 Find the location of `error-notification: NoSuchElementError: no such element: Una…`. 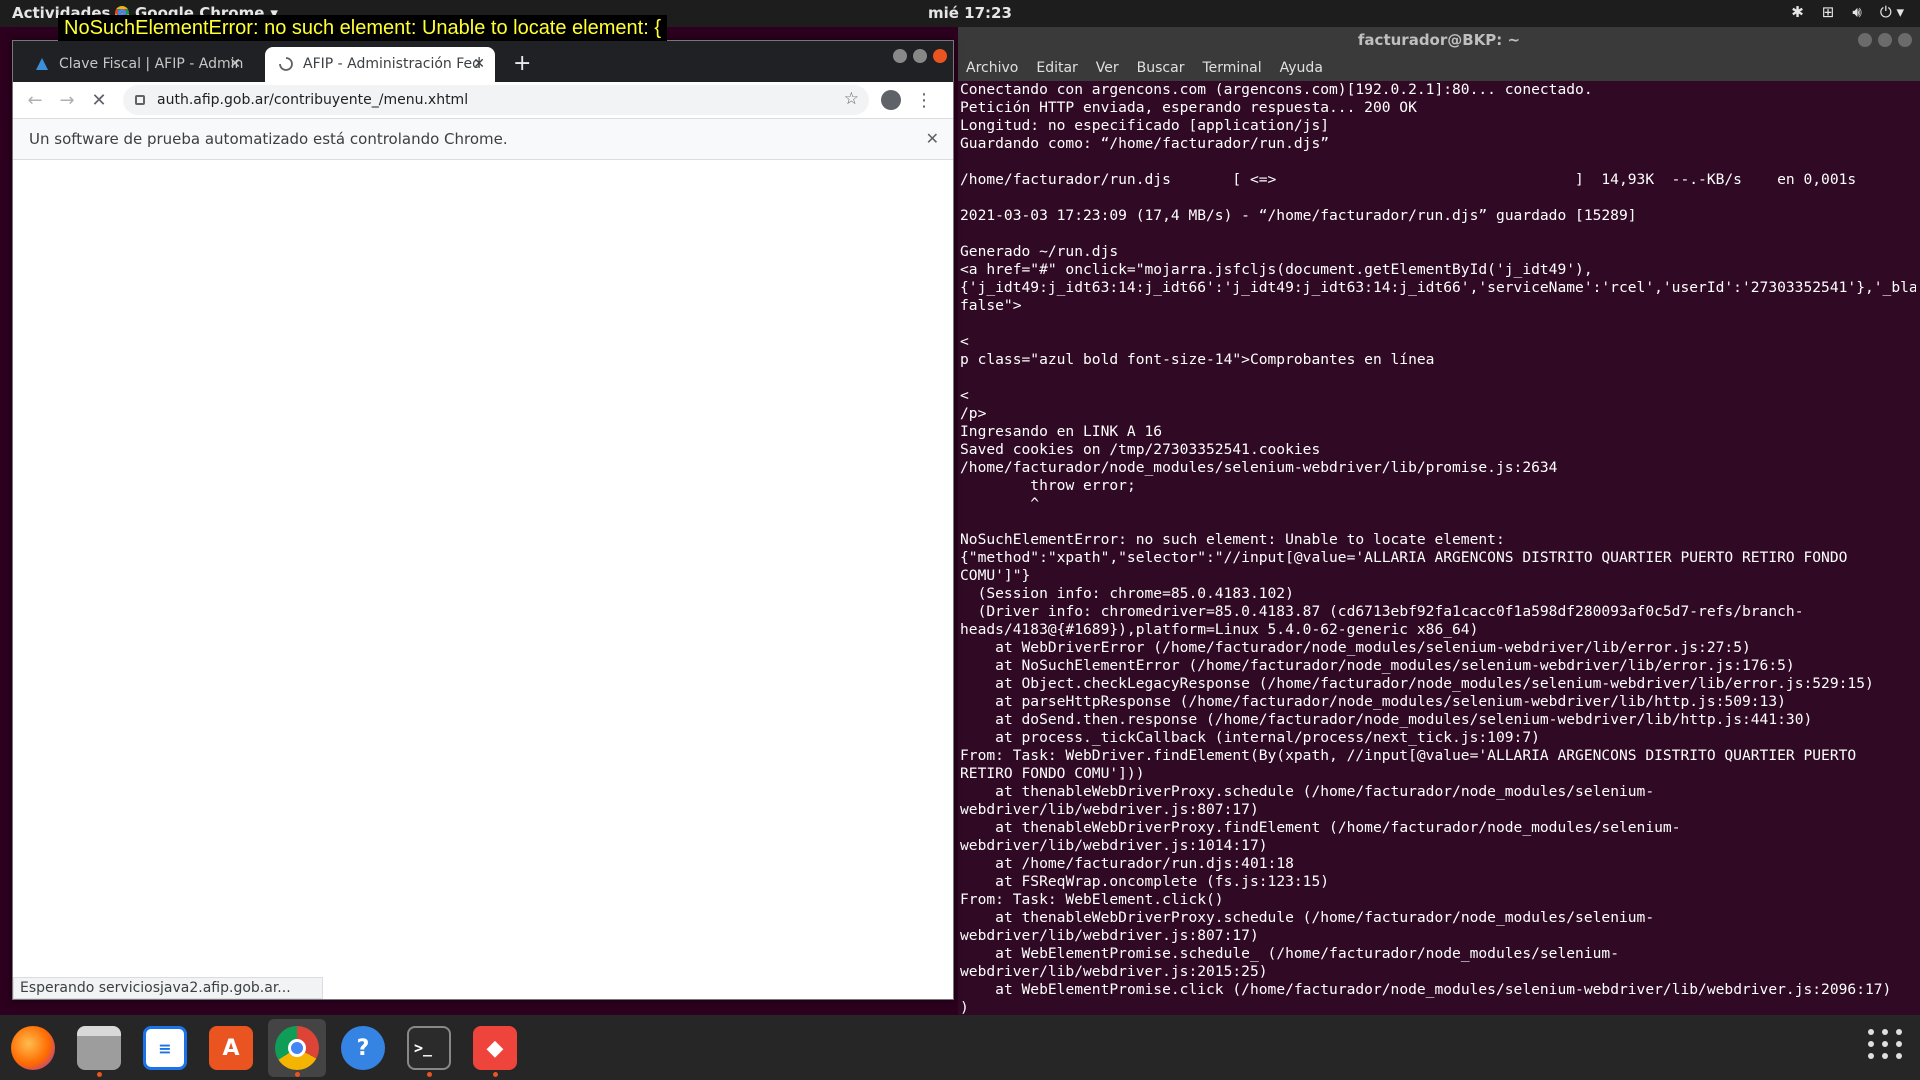

error-notification: NoSuchElementError: no such element: Una… is located at coordinates (362, 28).